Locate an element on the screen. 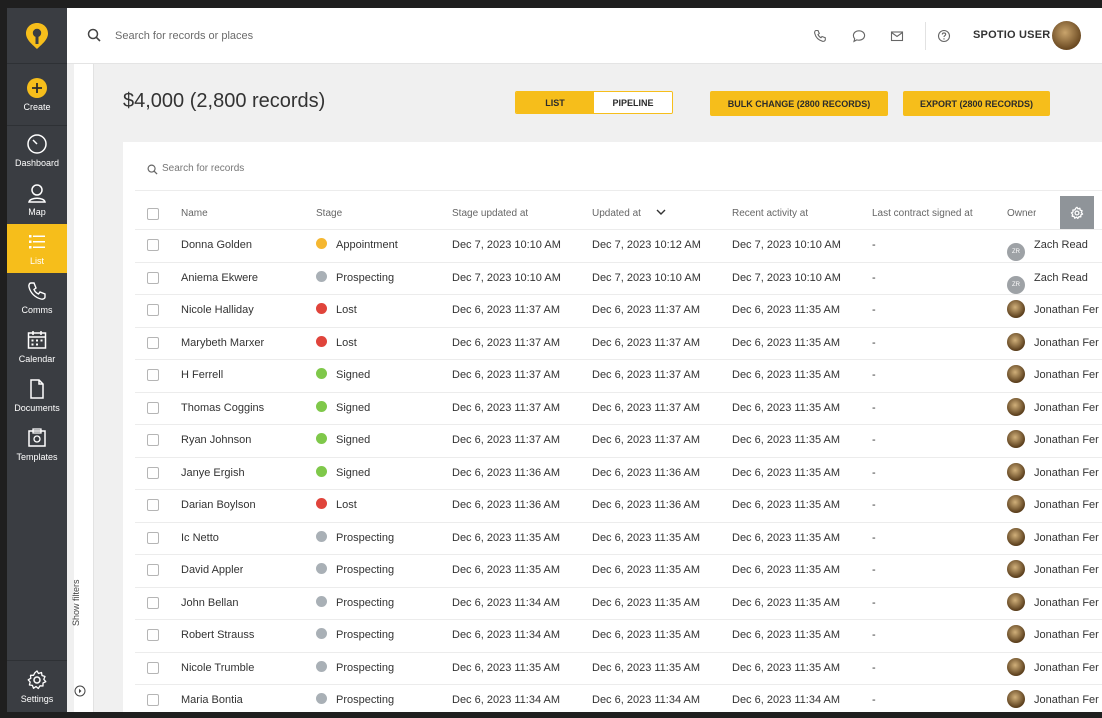 This screenshot has width=1102, height=718. owner-cell: Jonathan Fer is located at coordinates (1054, 635).